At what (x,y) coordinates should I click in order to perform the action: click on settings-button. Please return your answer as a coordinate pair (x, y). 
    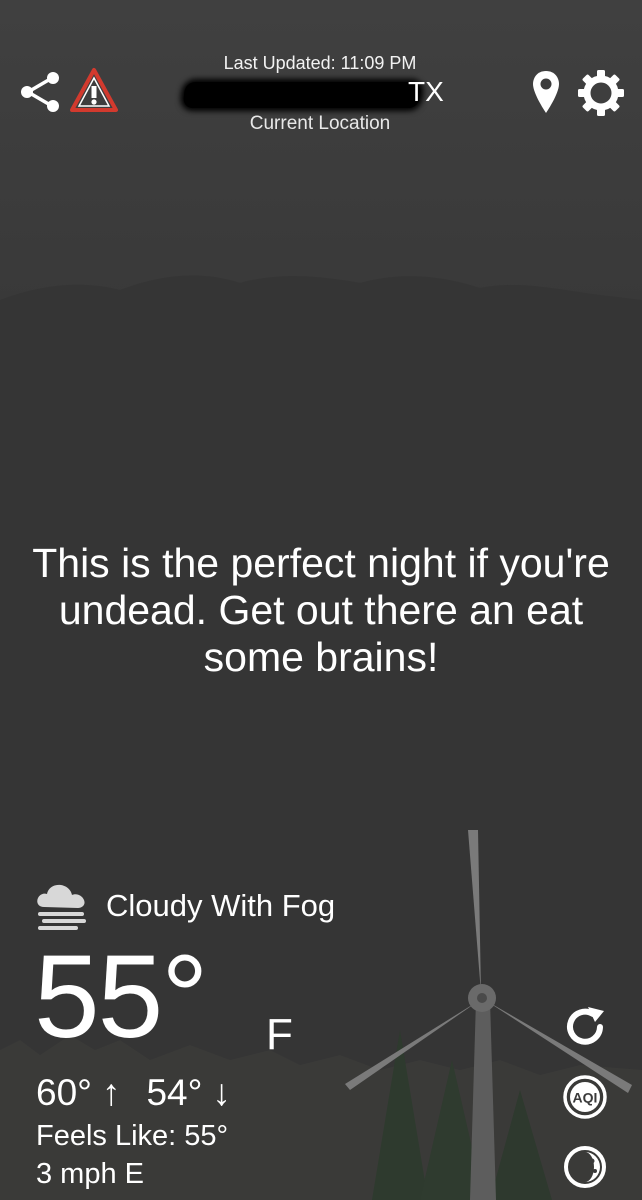
    Looking at the image, I should click on (601, 93).